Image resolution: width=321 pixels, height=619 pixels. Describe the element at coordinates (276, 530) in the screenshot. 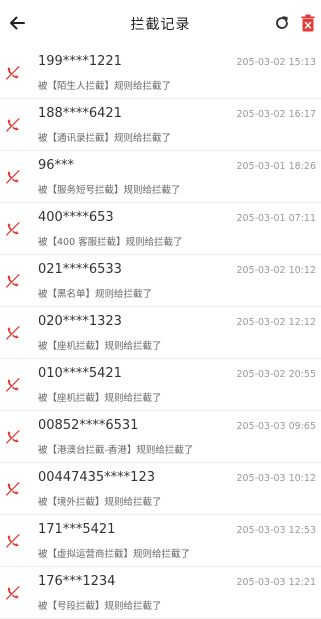

I see `record-timestamp: 205-03-03 12:53` at that location.